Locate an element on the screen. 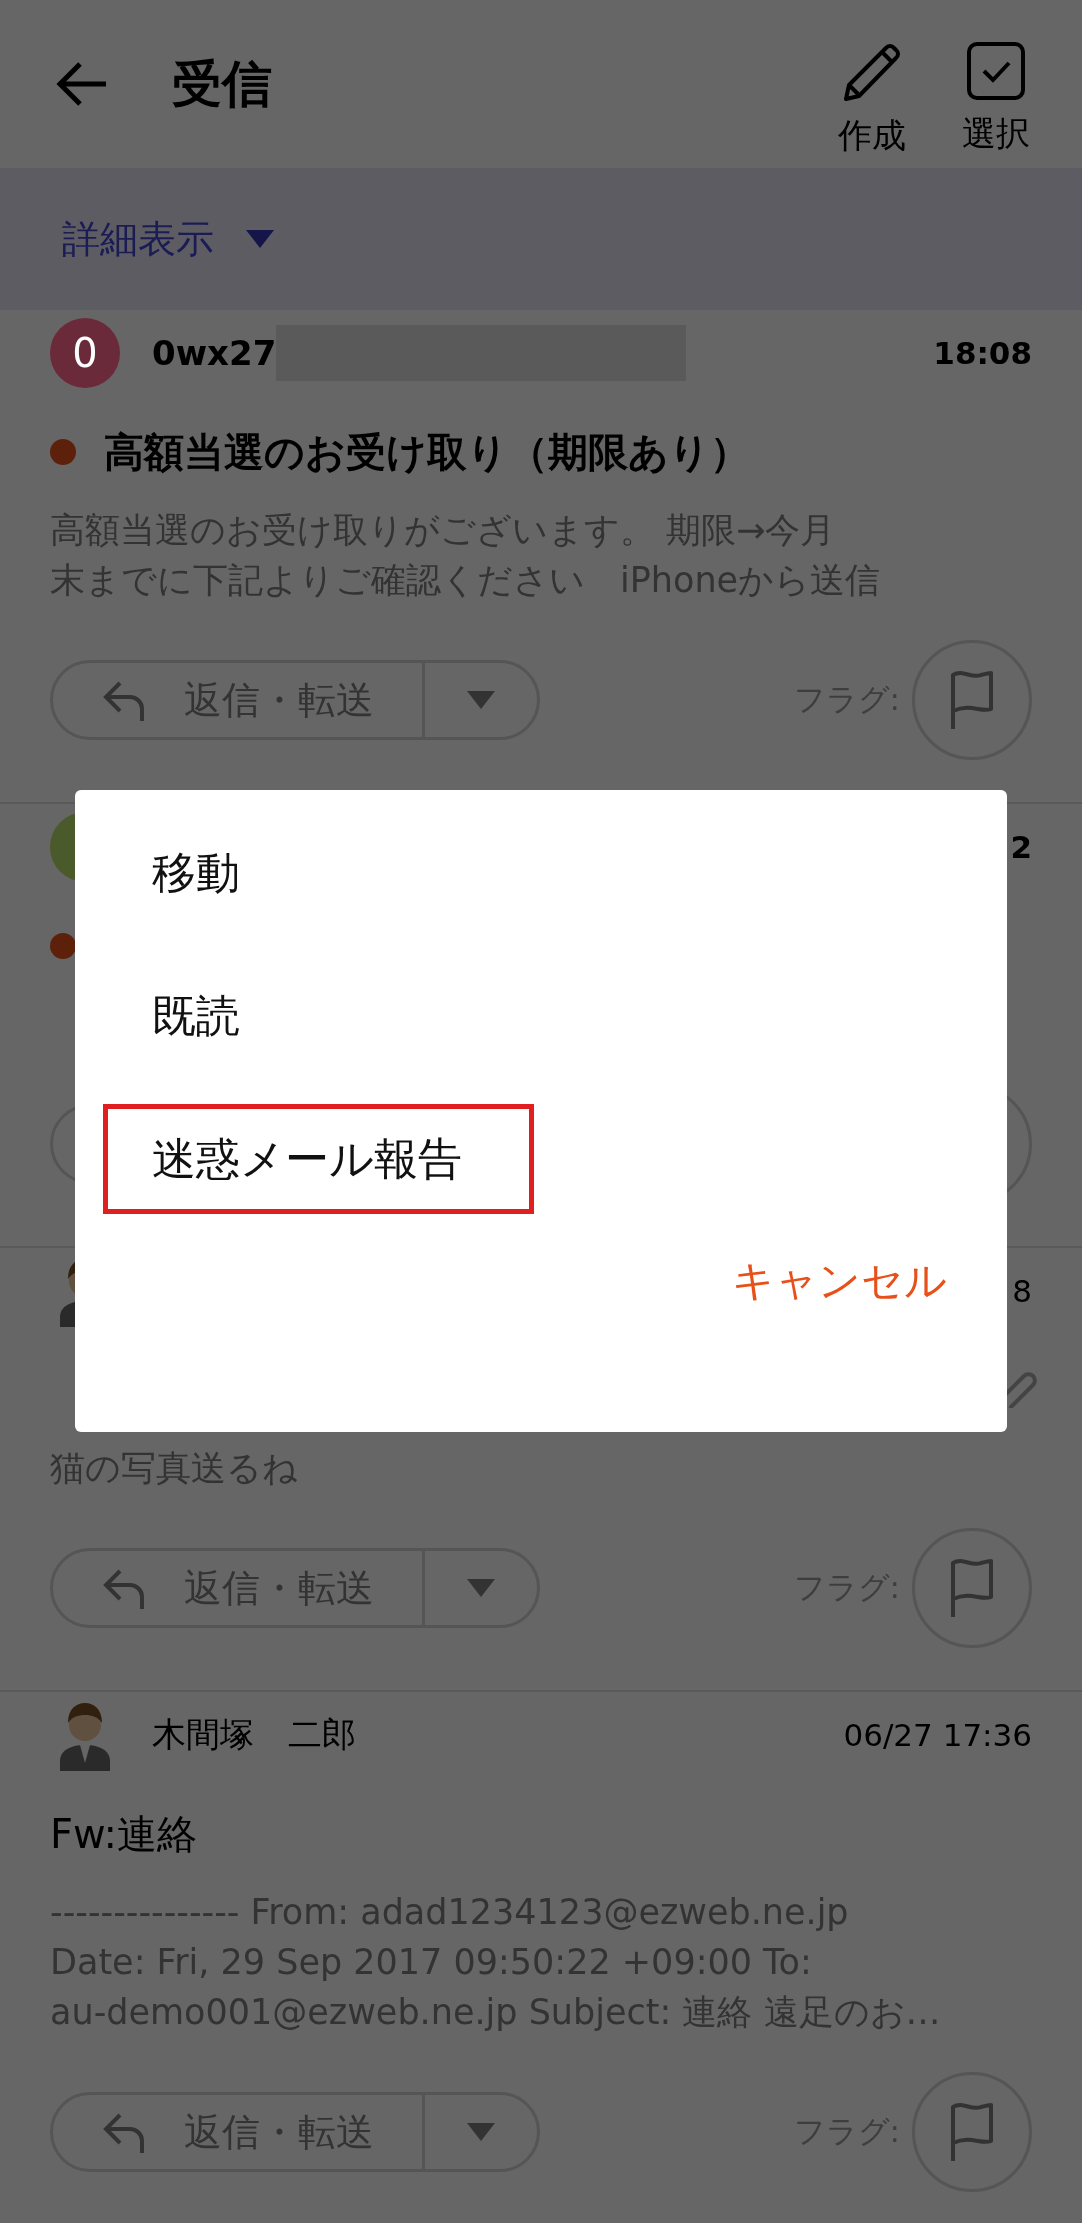 This screenshot has height=2223, width=1082. compose-button: 作成 is located at coordinates (872, 99).